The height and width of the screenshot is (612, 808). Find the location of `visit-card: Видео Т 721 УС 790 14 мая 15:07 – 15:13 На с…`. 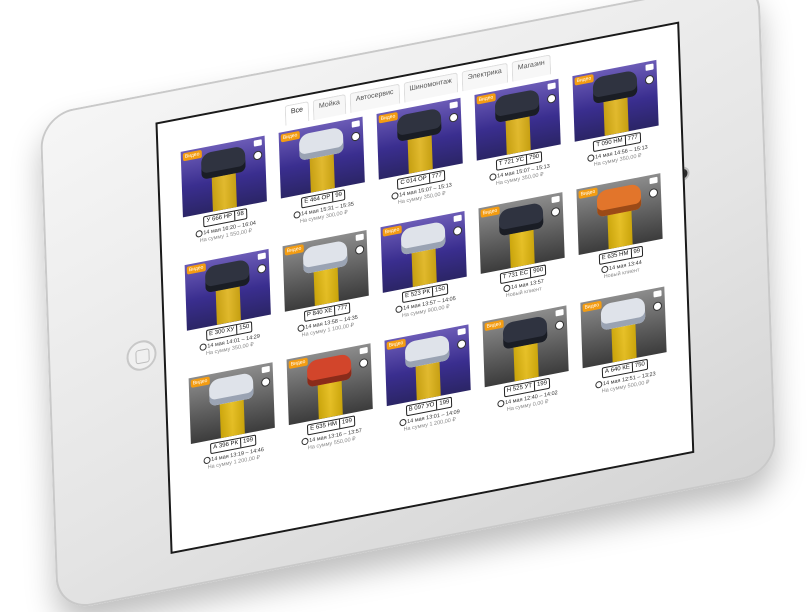

visit-card: Видео Т 721 УС 790 14 мая 15:07 – 15:13 На с… is located at coordinates (517, 134).